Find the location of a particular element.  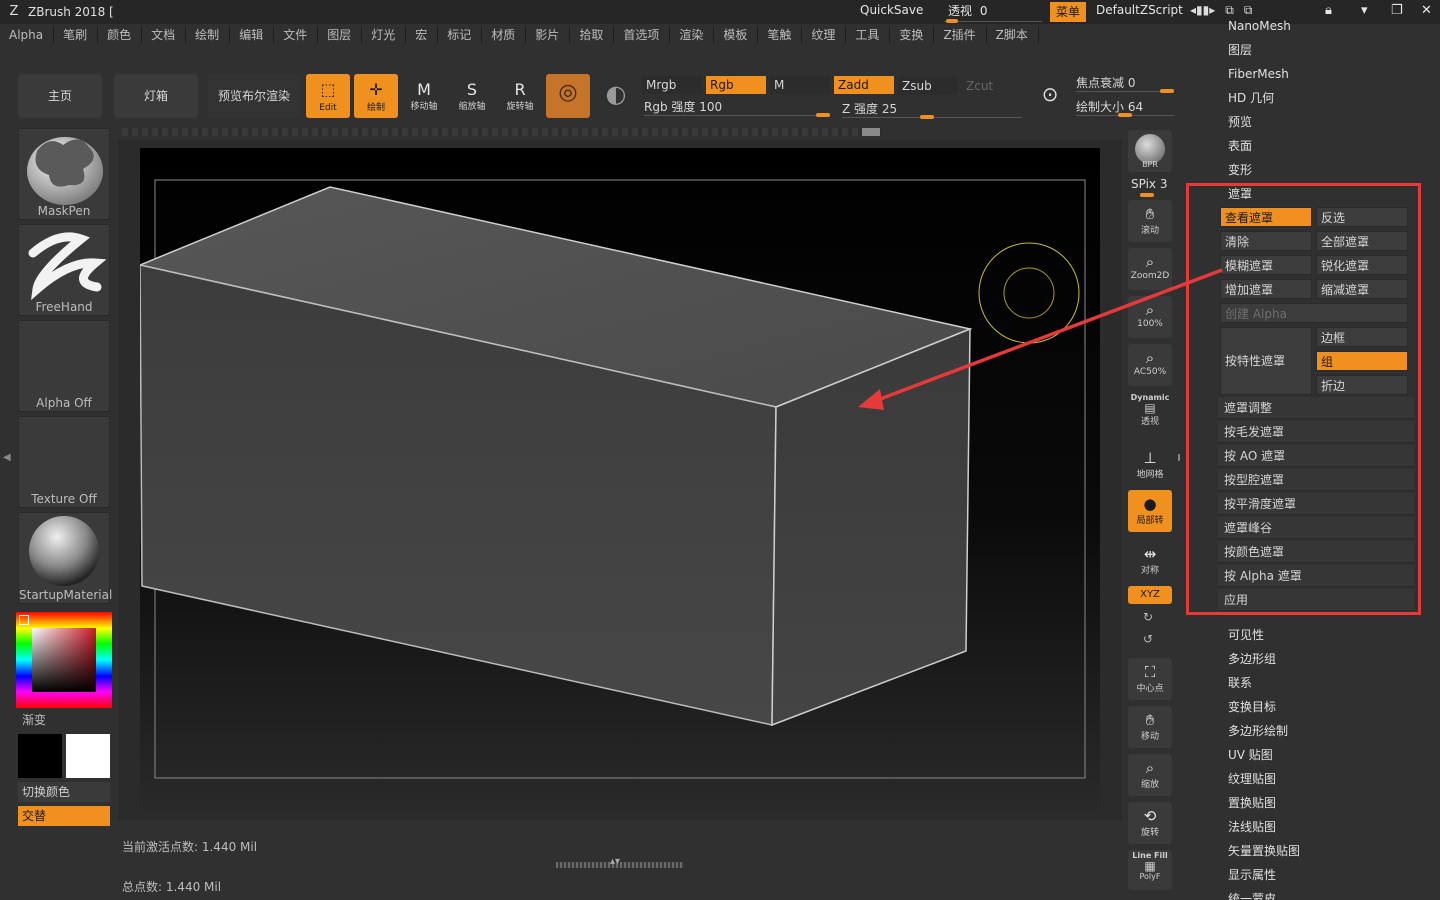

focal-shift-knob is located at coordinates (1167, 91).